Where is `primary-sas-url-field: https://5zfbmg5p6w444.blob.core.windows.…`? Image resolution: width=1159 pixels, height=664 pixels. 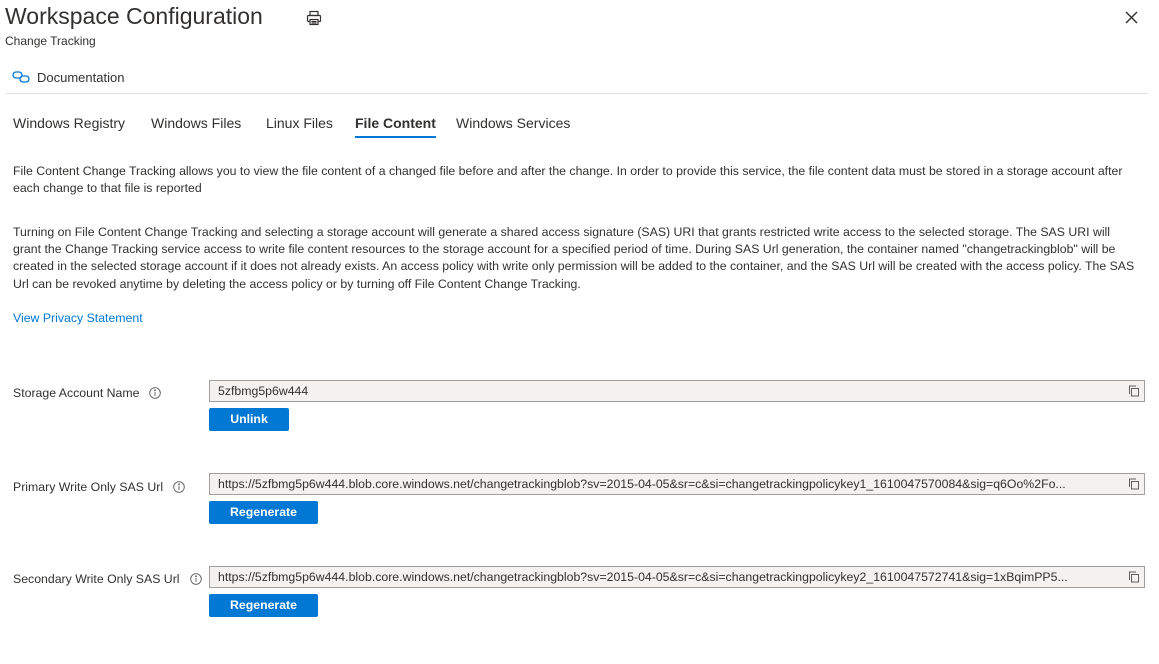 primary-sas-url-field: https://5zfbmg5p6w444.blob.core.windows.… is located at coordinates (677, 484).